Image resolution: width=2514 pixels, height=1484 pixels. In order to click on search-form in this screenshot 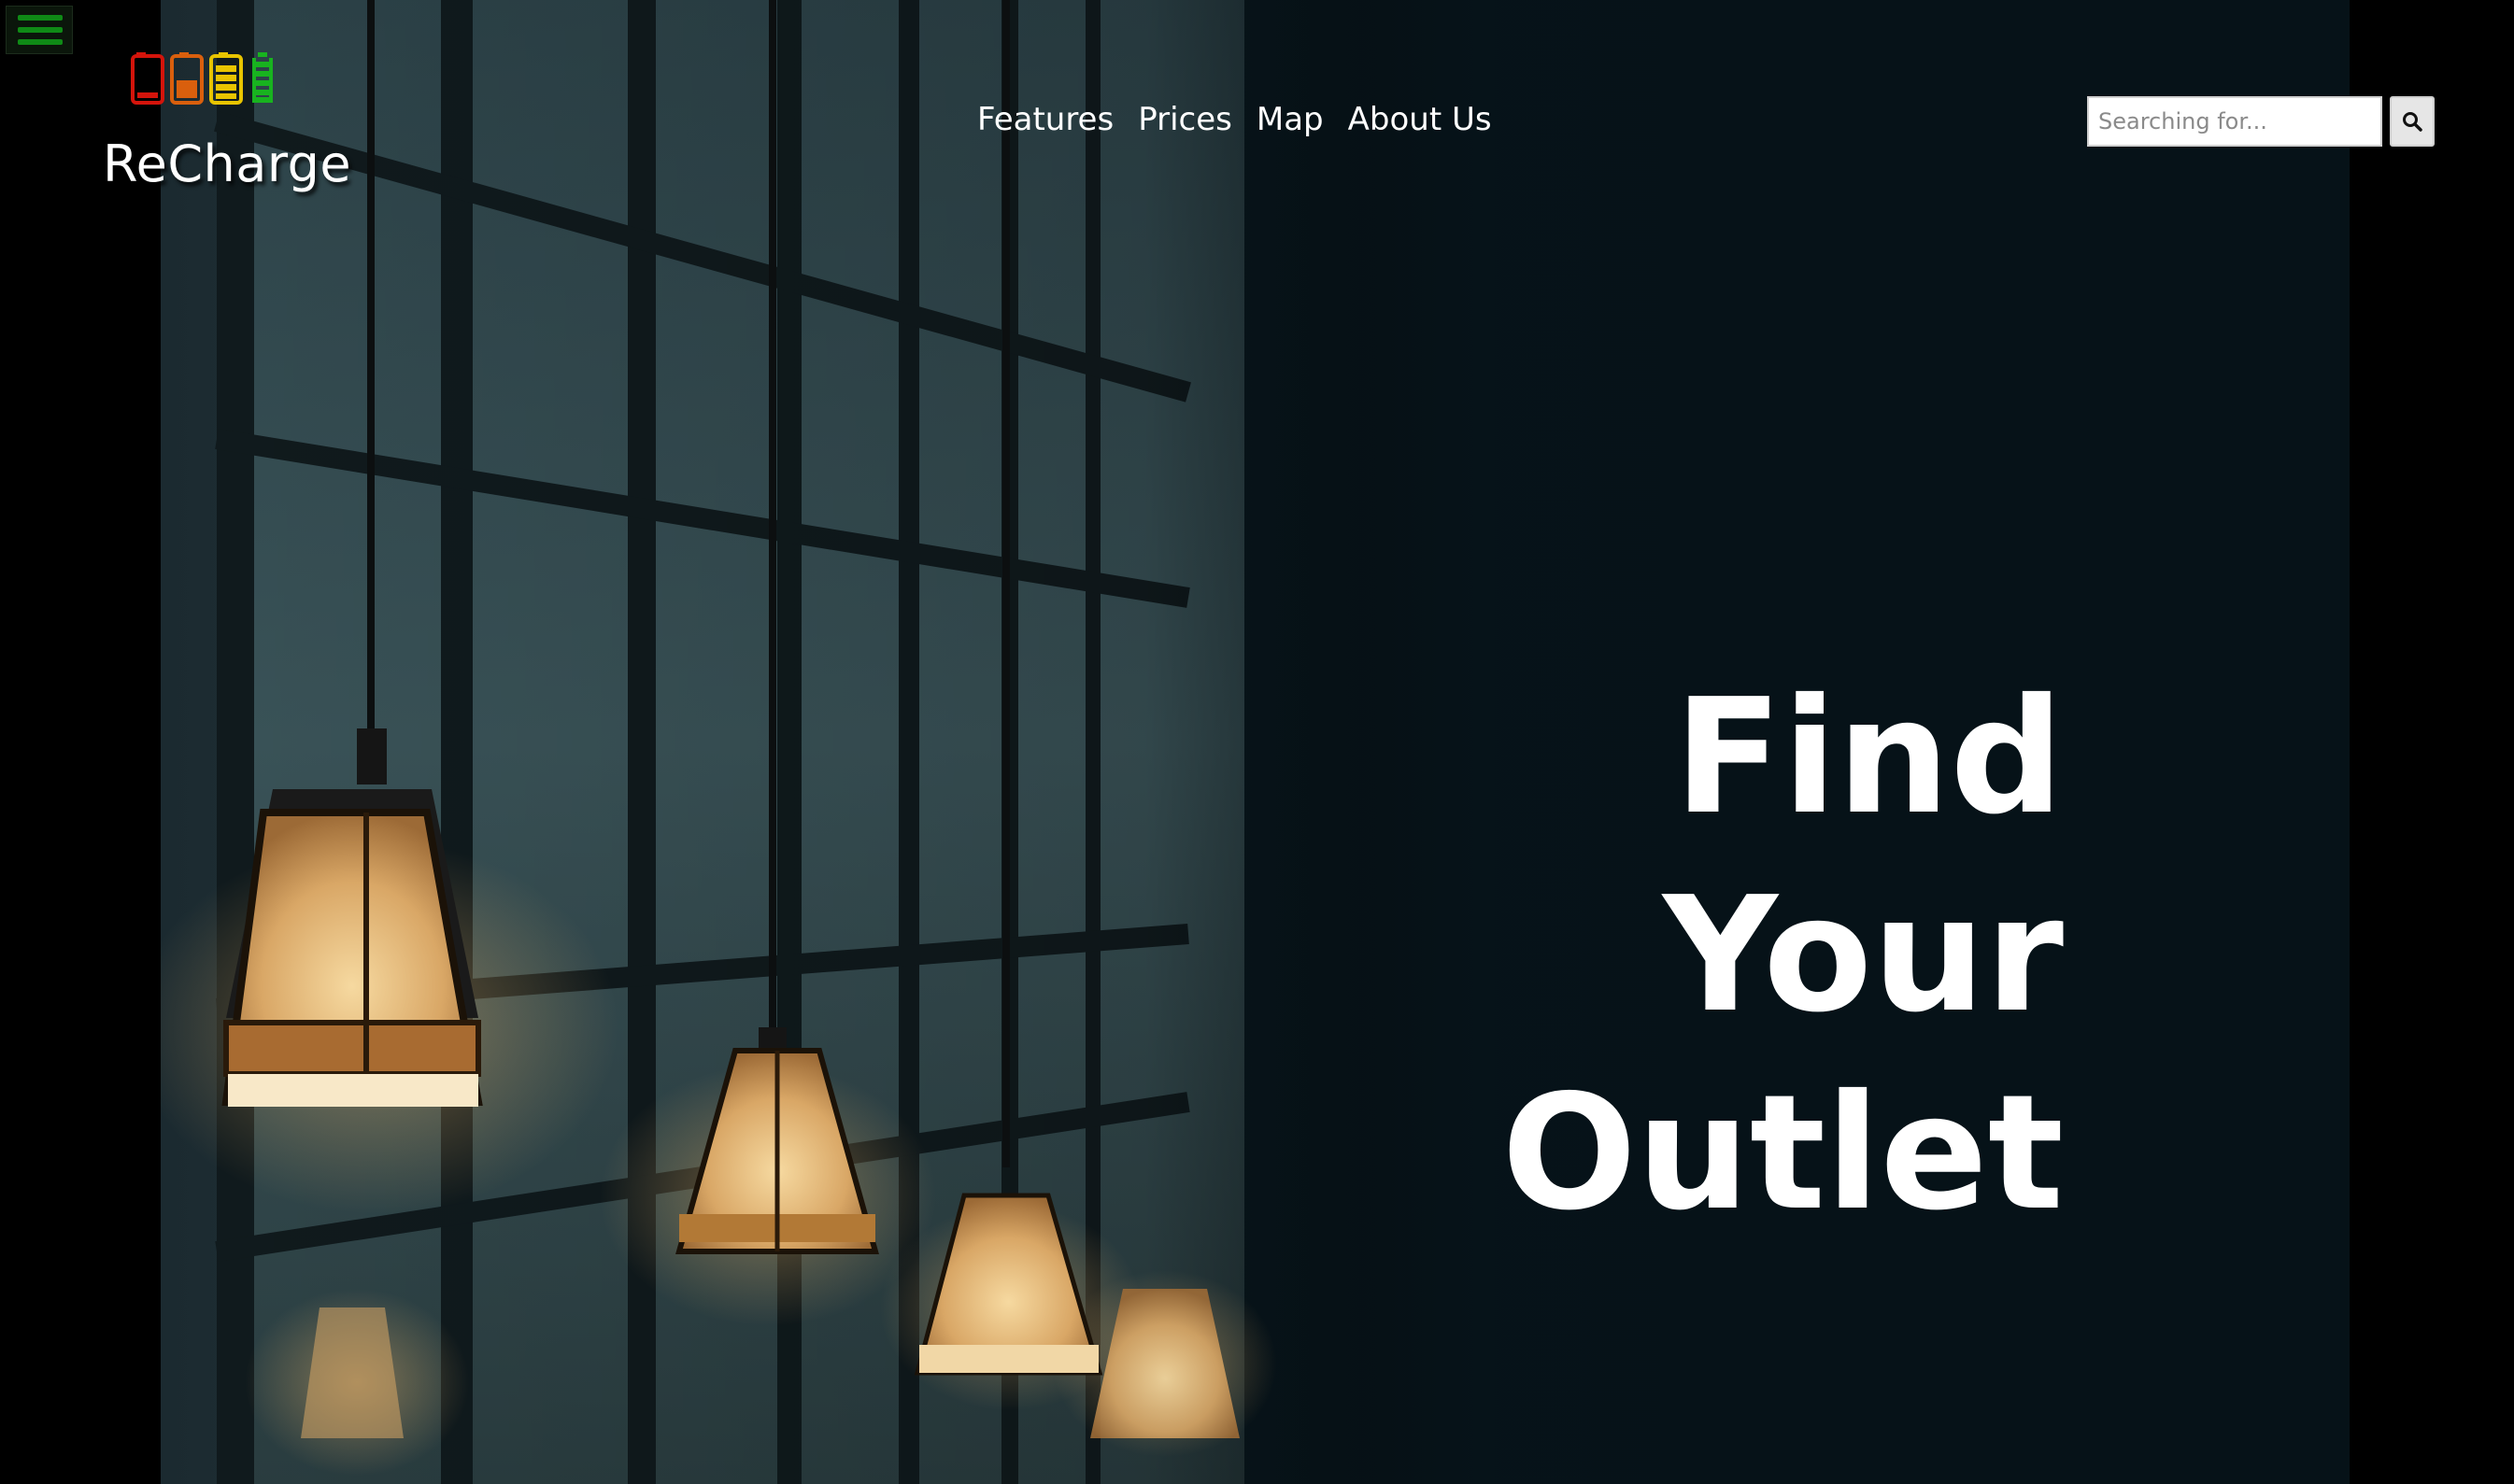, I will do `click(2261, 121)`.